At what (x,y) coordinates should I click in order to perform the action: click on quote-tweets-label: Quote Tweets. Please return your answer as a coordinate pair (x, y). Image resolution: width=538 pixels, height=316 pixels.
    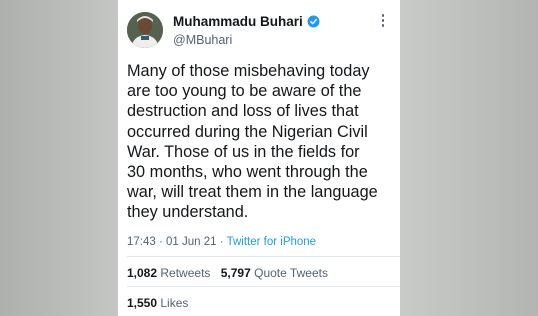
    Looking at the image, I should click on (291, 273).